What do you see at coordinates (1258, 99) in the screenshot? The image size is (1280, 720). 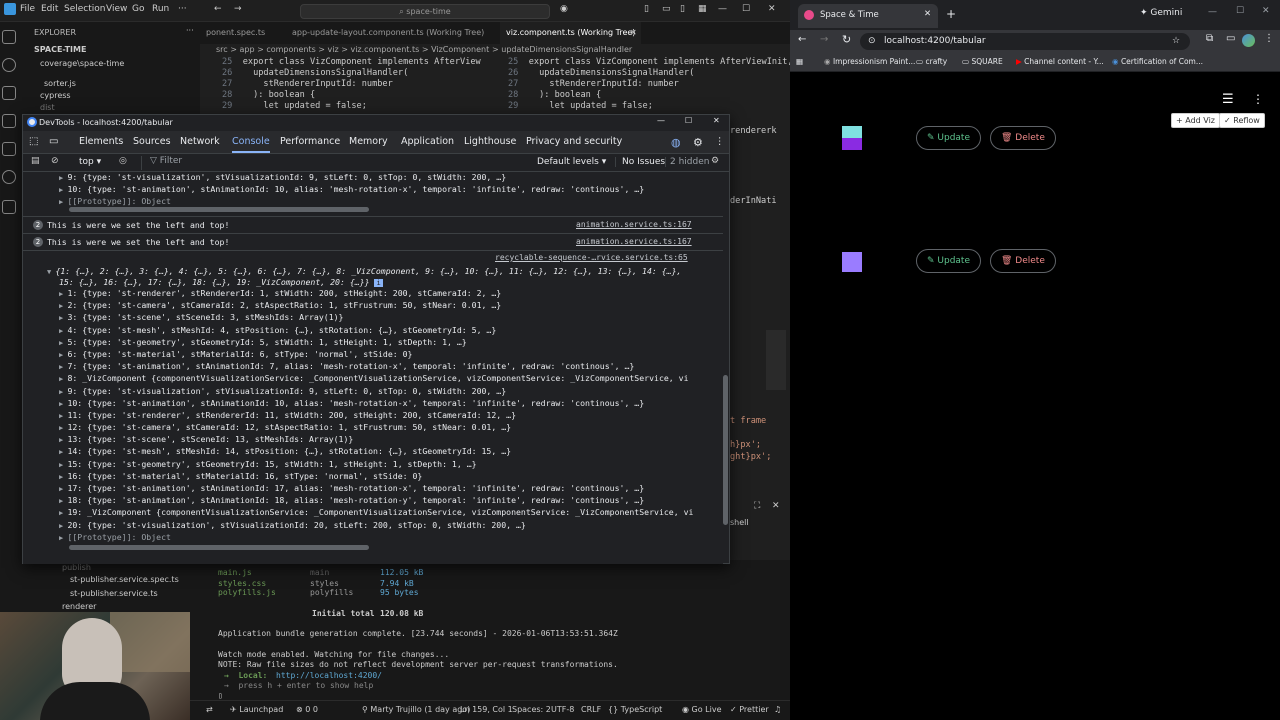 I see `page-more-icon: ⋮` at bounding box center [1258, 99].